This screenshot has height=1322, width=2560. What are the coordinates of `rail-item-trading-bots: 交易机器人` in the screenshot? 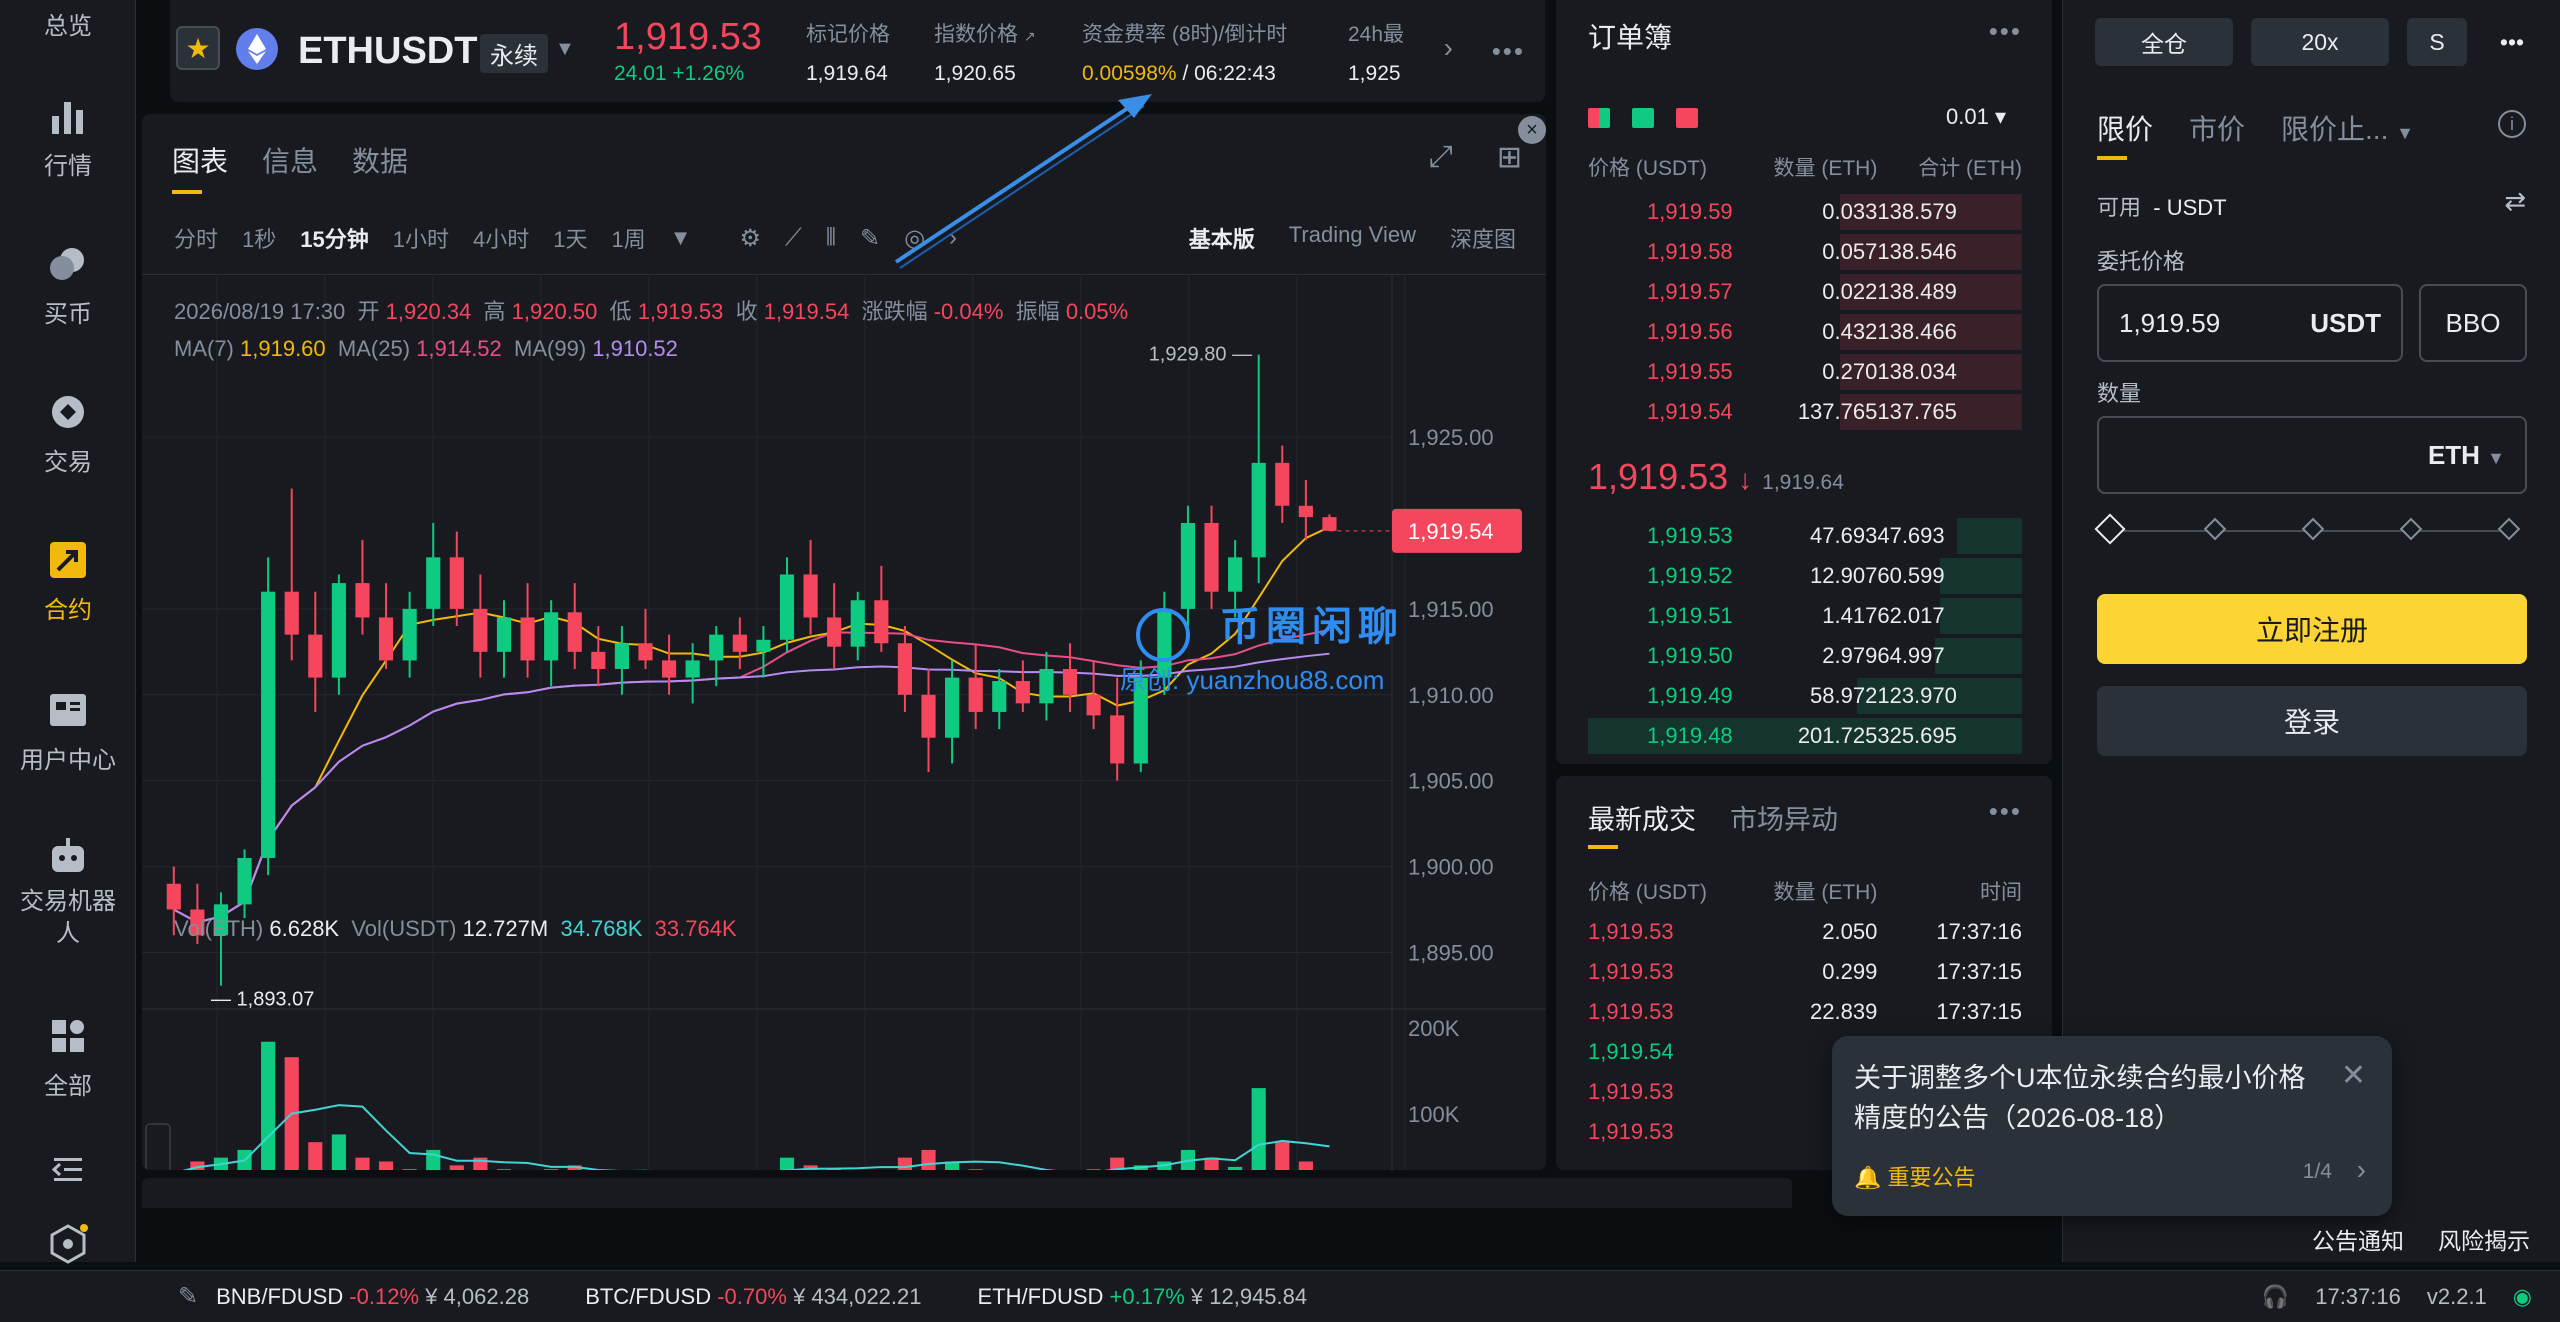 It's located at (68, 893).